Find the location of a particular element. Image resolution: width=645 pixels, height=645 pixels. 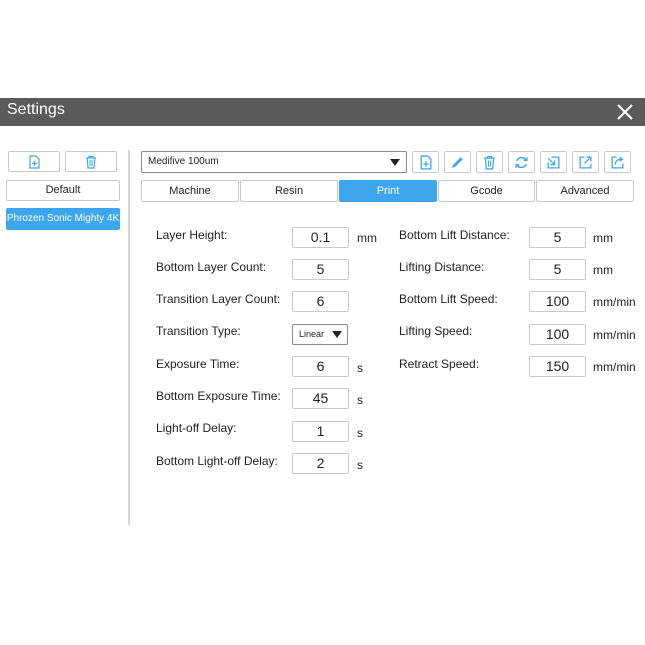

lifting-distance-label: Lifting Distance: is located at coordinates (442, 267).